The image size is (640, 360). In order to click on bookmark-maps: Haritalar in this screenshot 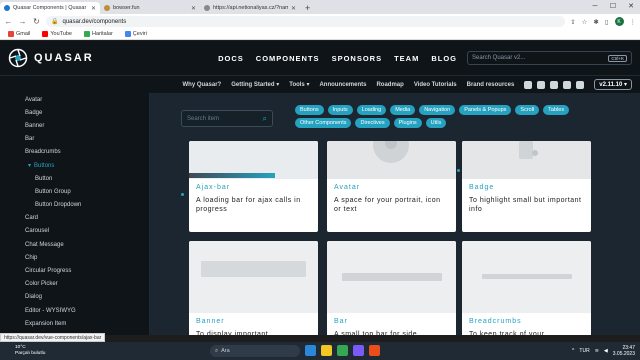, I will do `click(98, 34)`.